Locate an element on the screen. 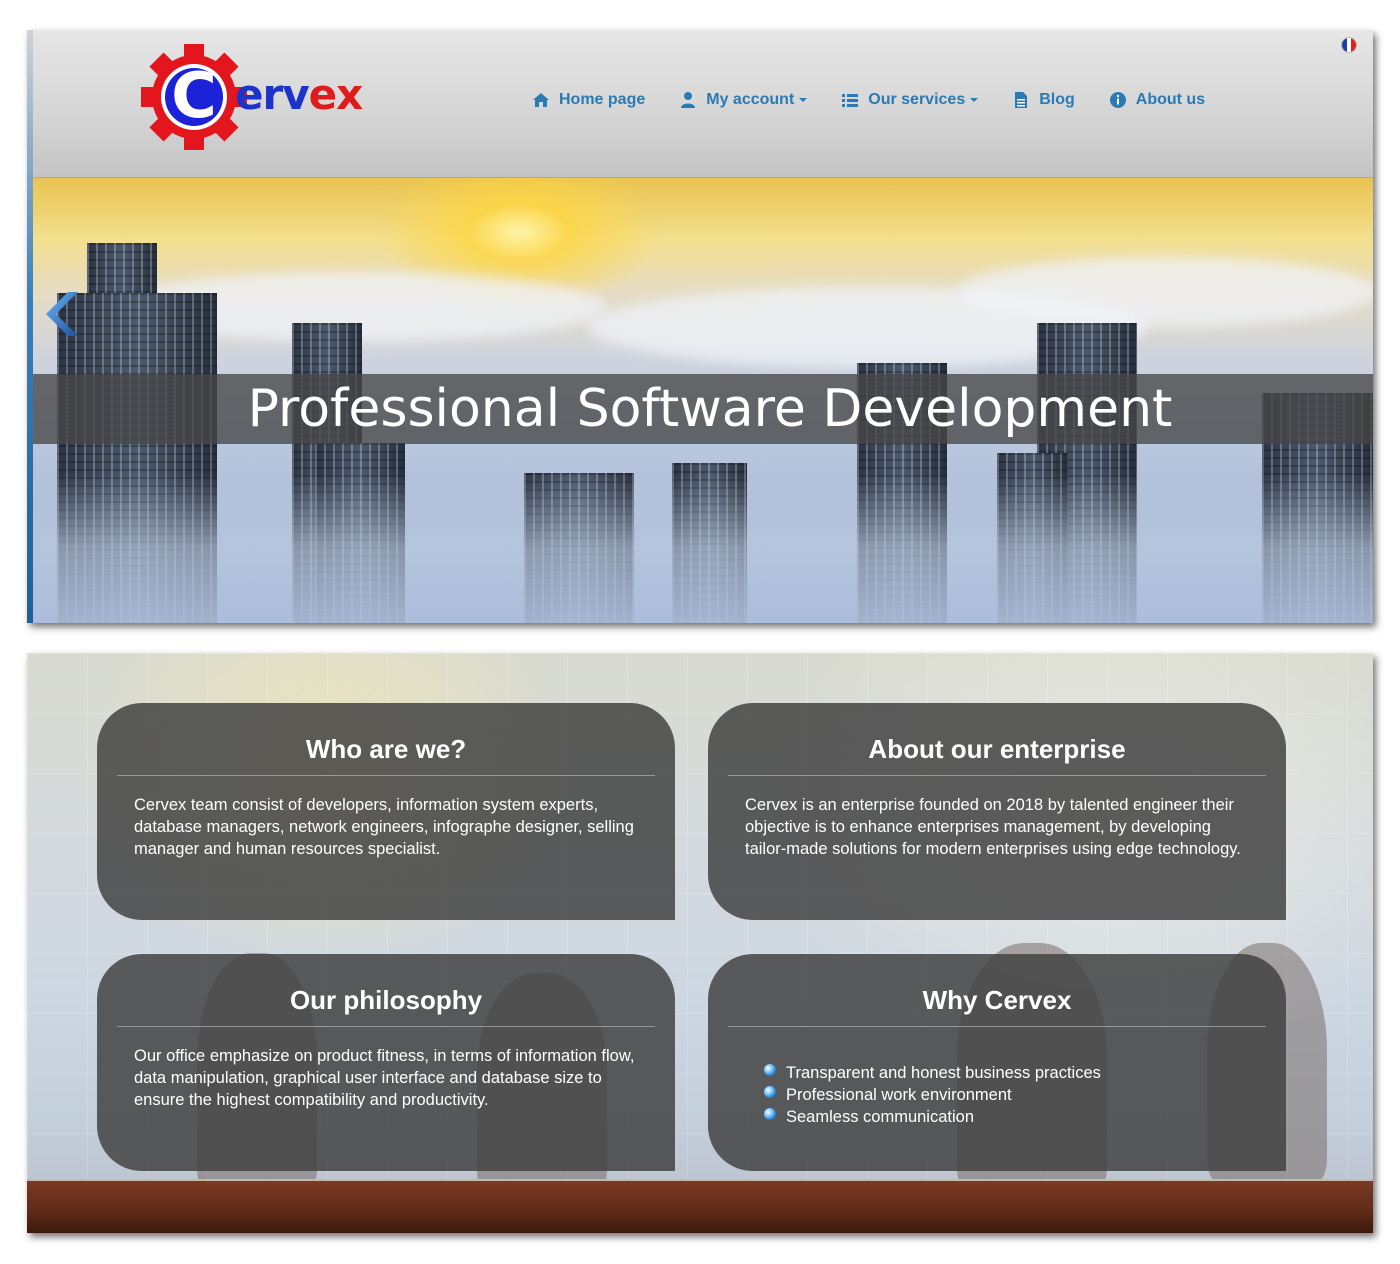 The image size is (1400, 1264). carousel-prev-button is located at coordinates (62, 314).